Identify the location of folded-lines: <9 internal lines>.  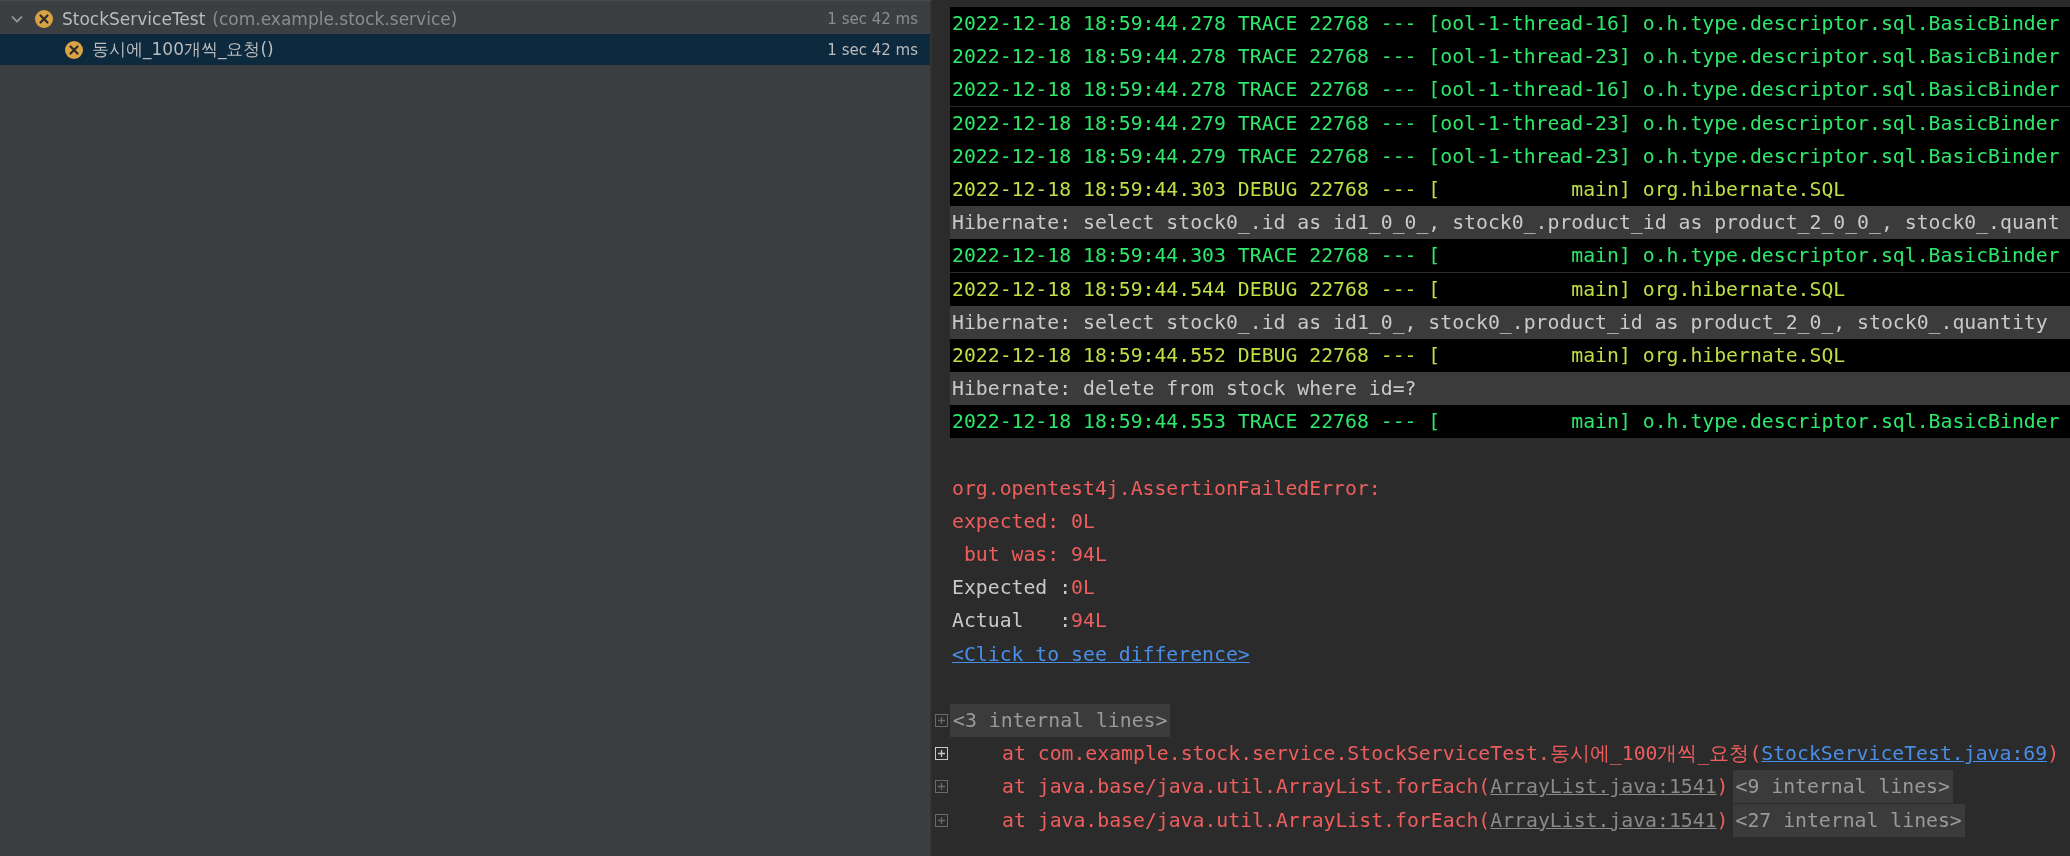
(1842, 787).